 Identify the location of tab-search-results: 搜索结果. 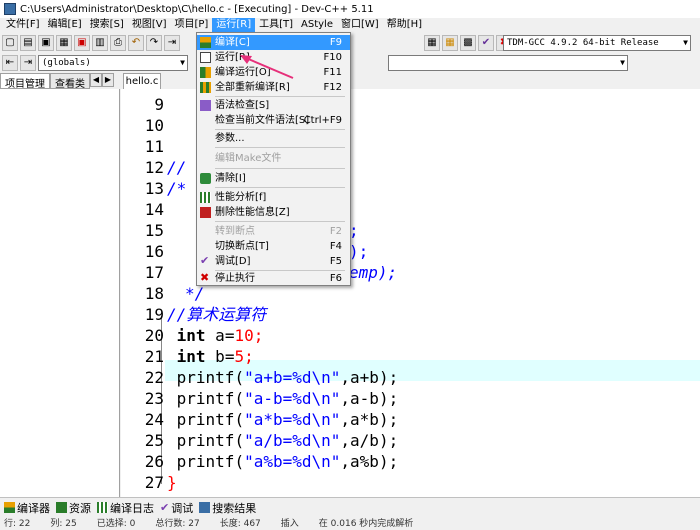
(227, 508).